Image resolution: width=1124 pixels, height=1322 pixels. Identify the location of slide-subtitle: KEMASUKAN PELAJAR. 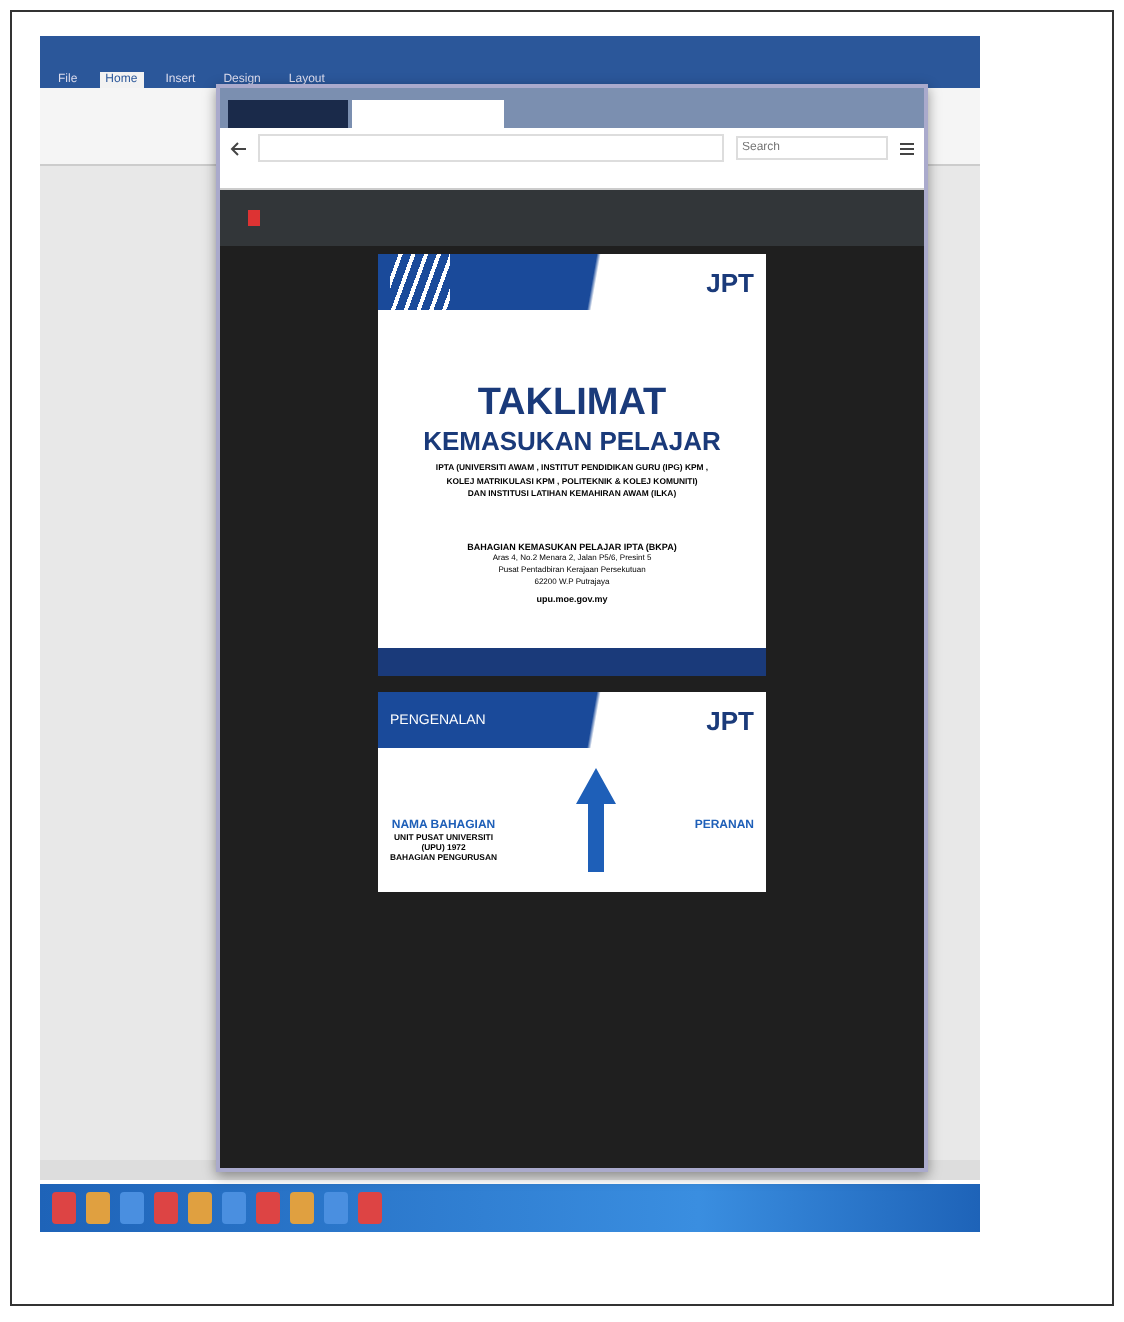
(572, 441).